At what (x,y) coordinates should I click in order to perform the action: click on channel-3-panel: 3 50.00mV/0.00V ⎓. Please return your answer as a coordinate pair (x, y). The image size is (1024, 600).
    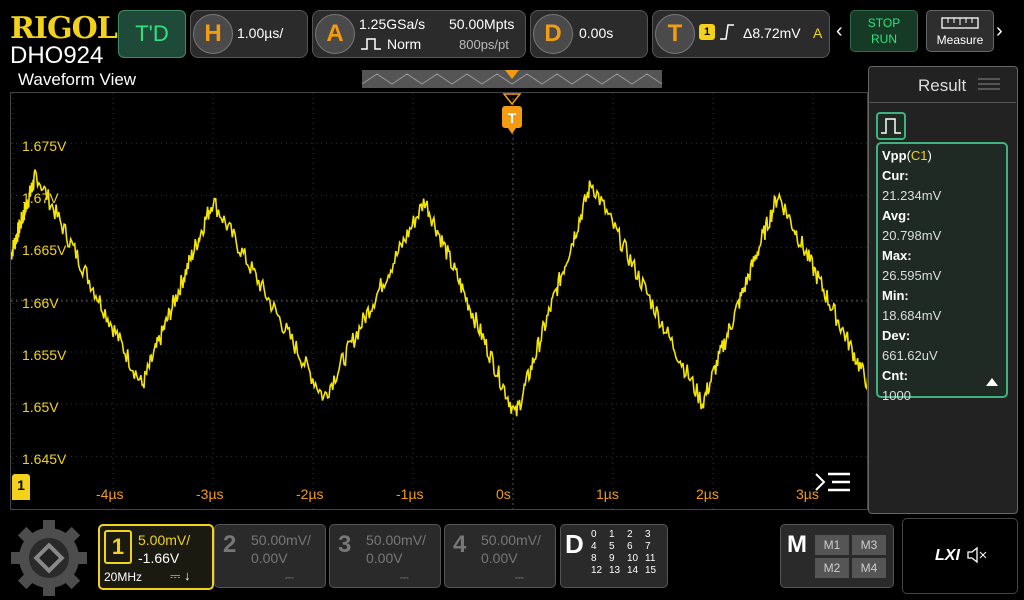
    Looking at the image, I should click on (385, 556).